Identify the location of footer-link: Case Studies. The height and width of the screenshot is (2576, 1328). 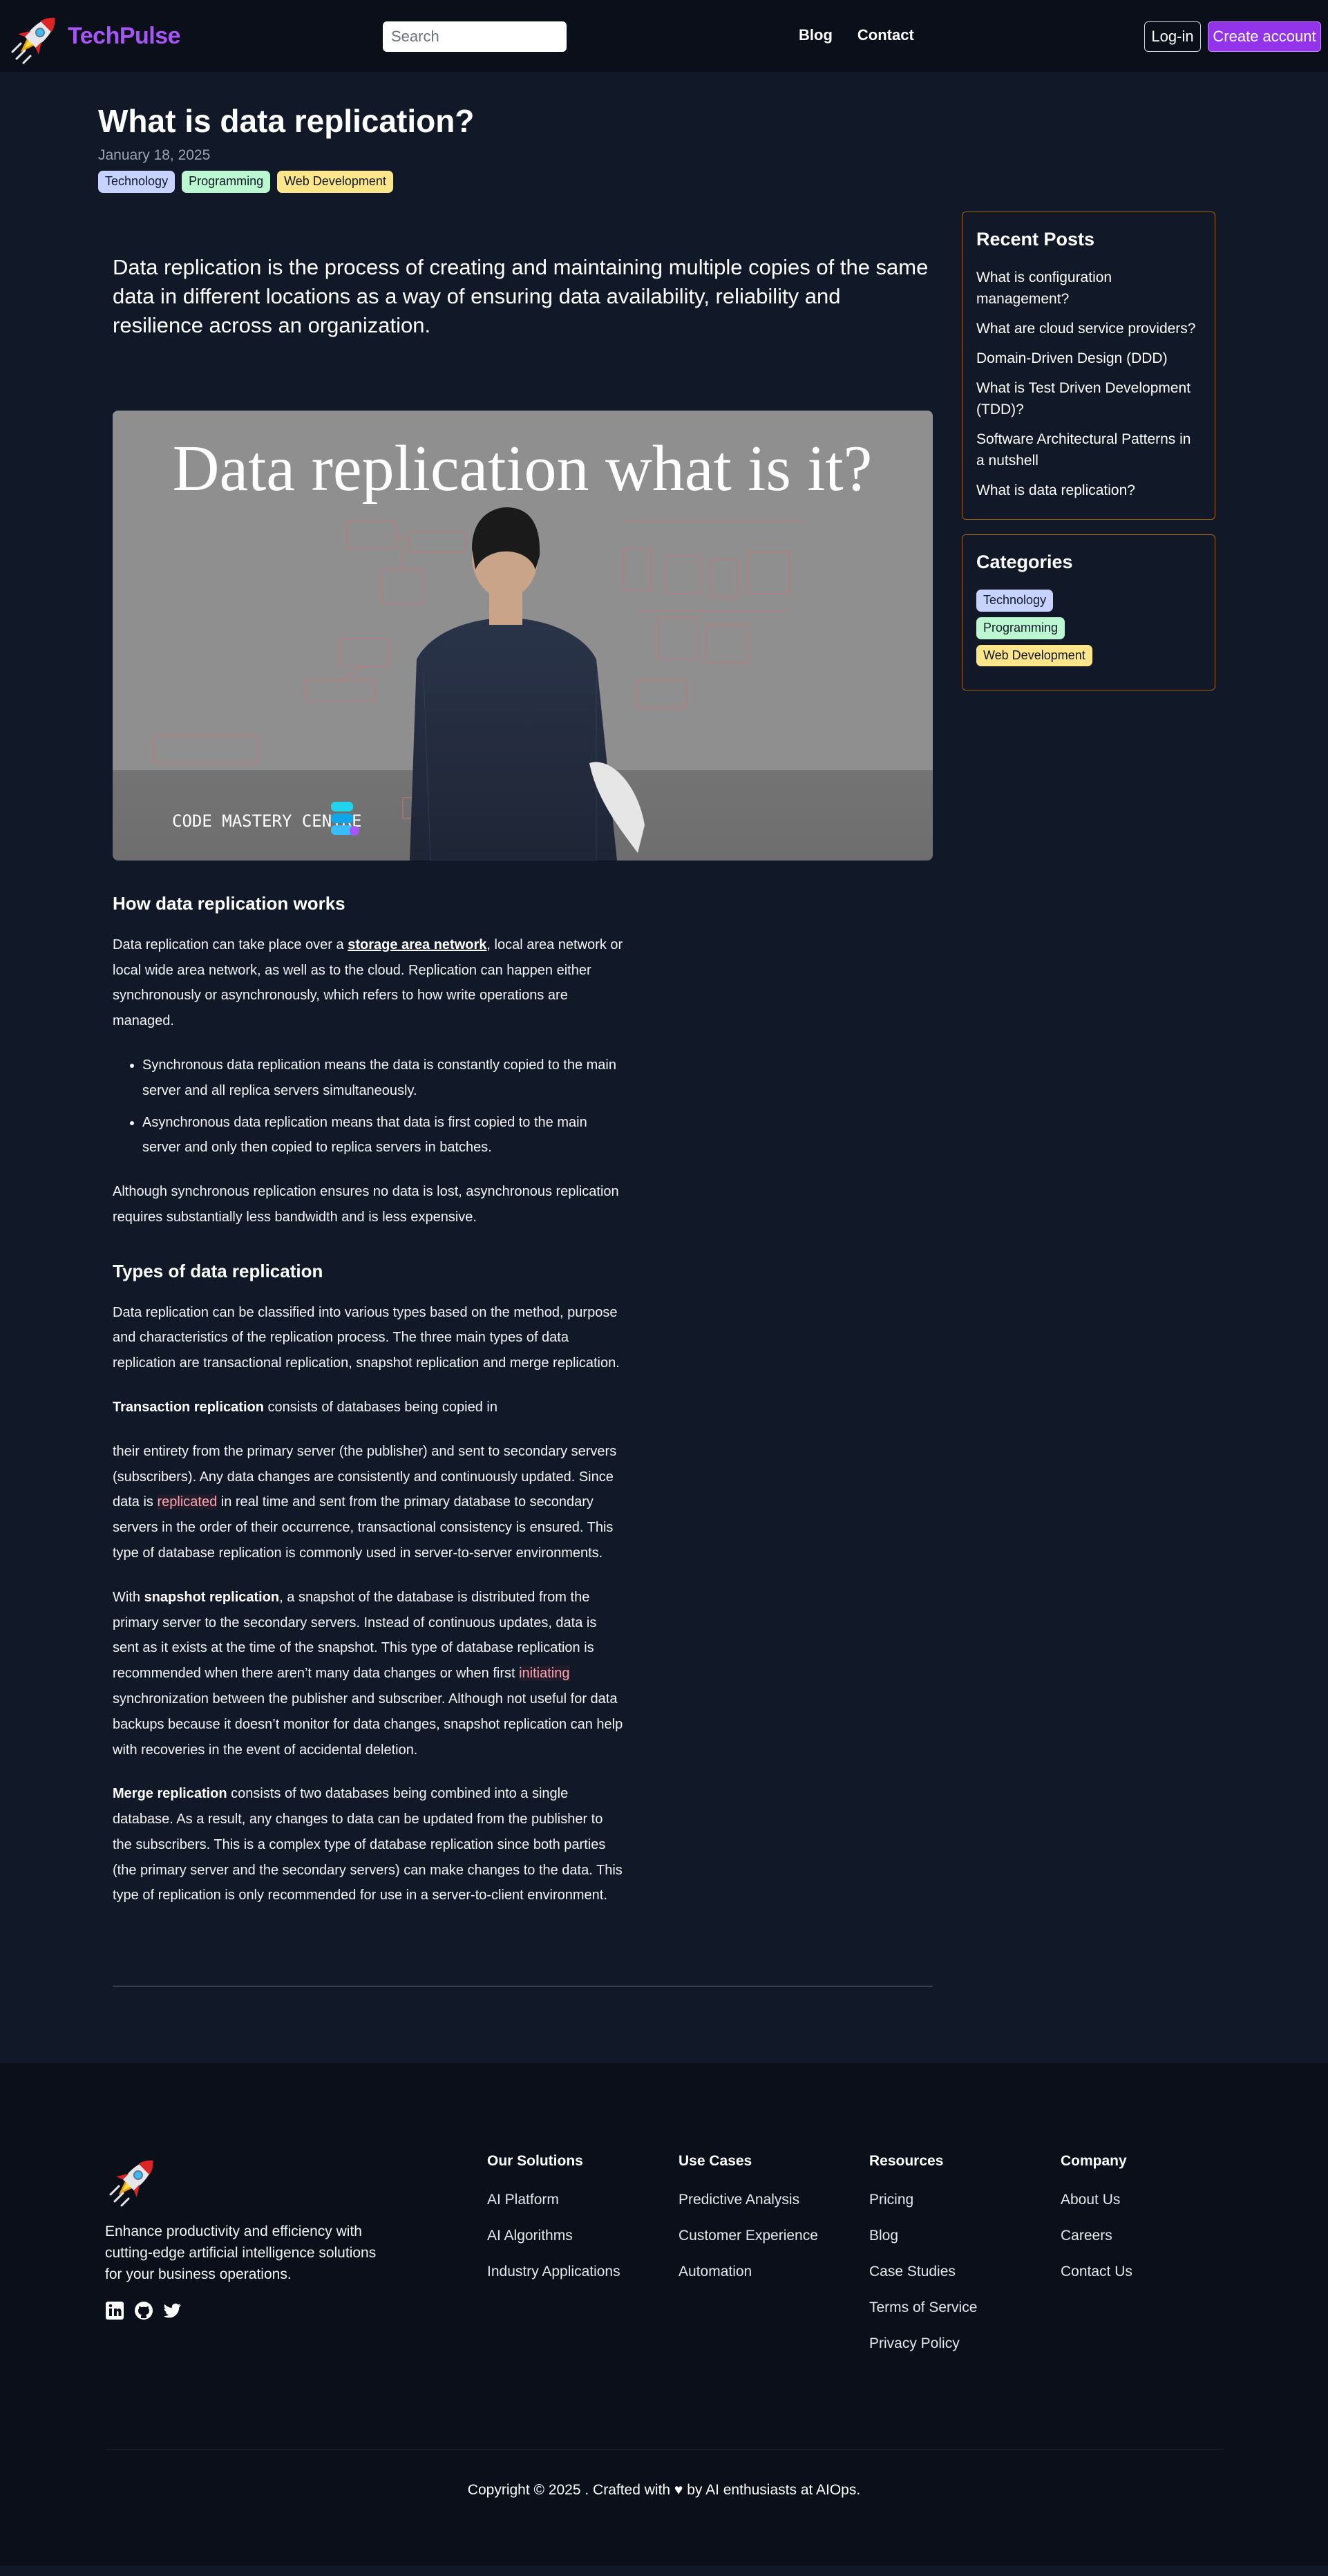
(923, 2272).